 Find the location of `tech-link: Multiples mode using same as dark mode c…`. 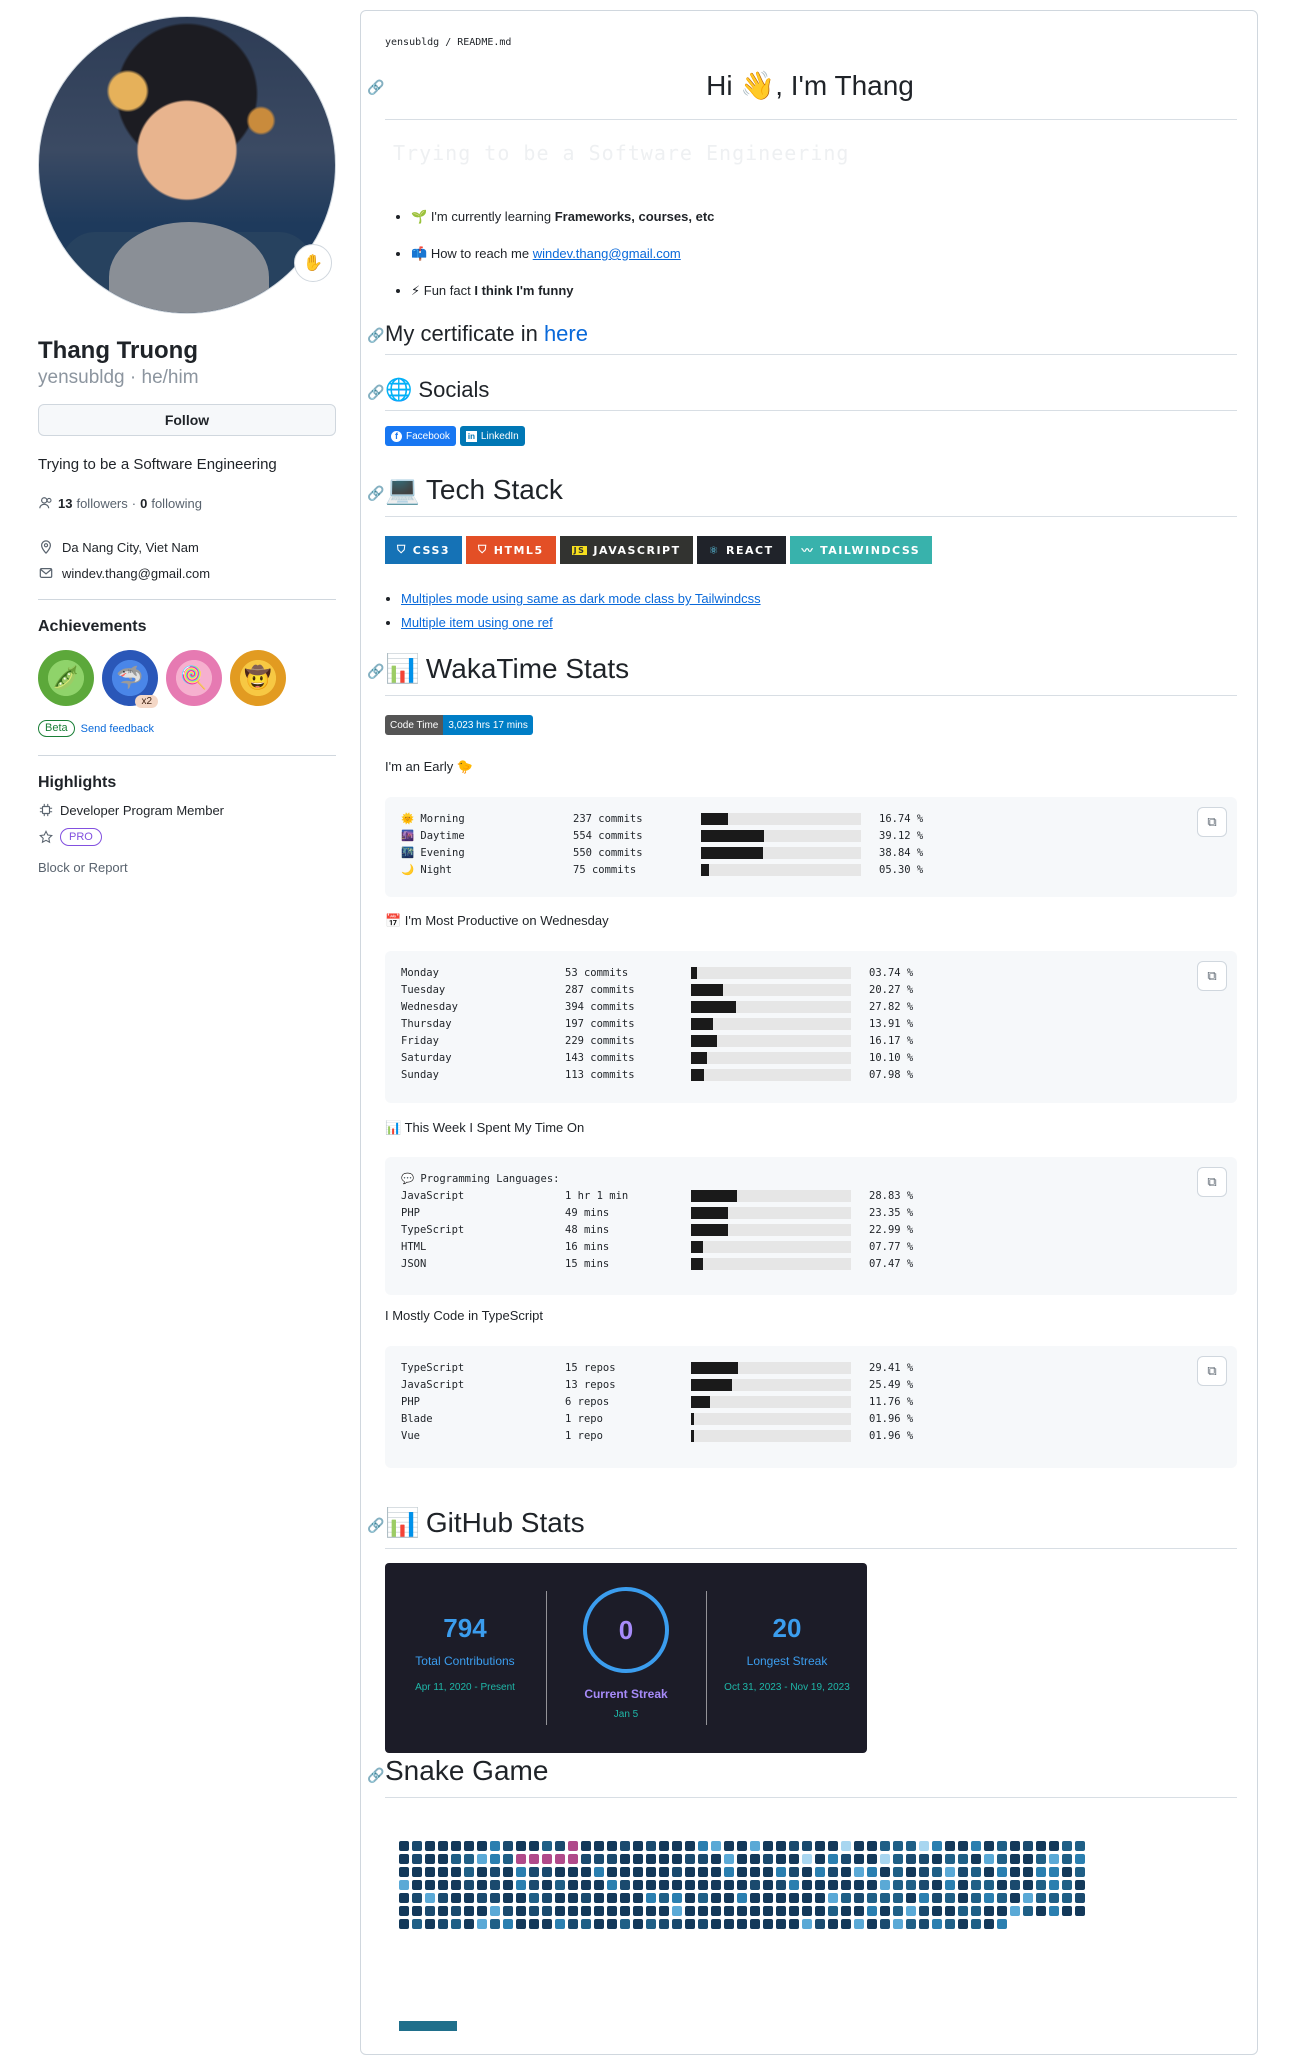

tech-link: Multiples mode using same as dark mode c… is located at coordinates (581, 598).